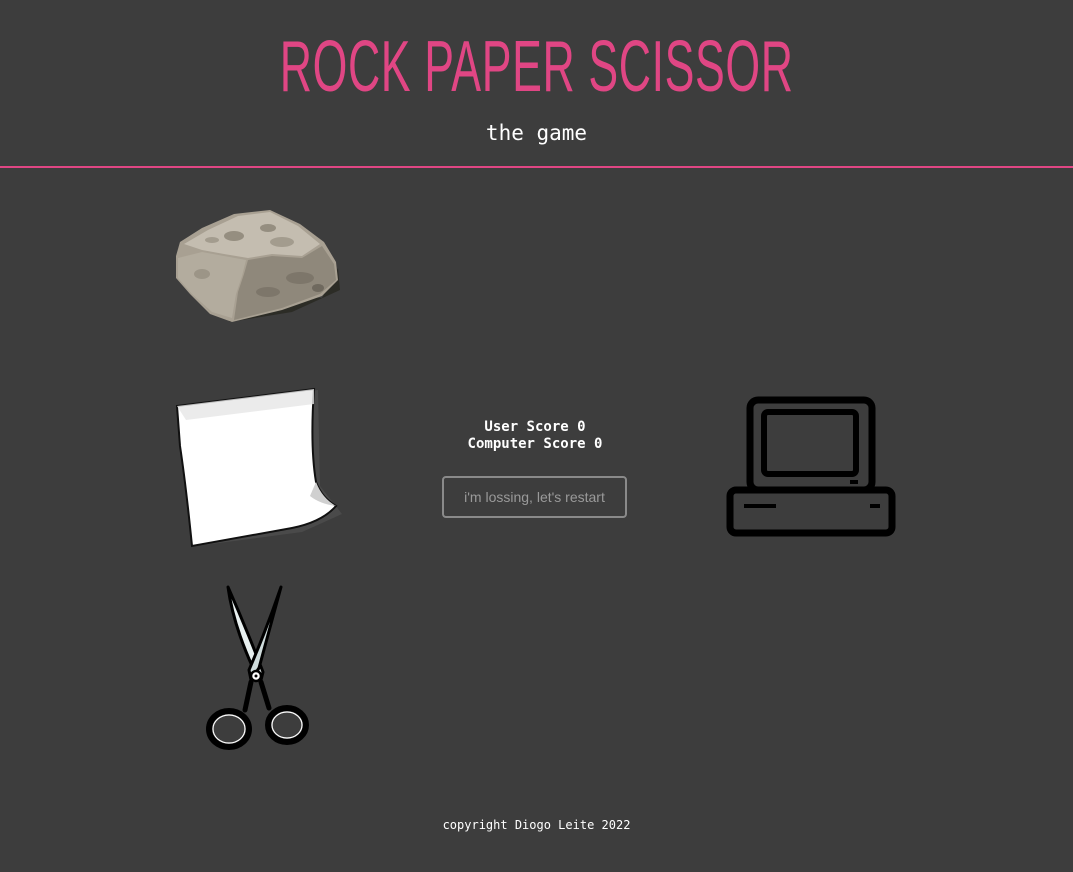  I want to click on score-board: User Score 0 Computer Score 0, so click(535, 436).